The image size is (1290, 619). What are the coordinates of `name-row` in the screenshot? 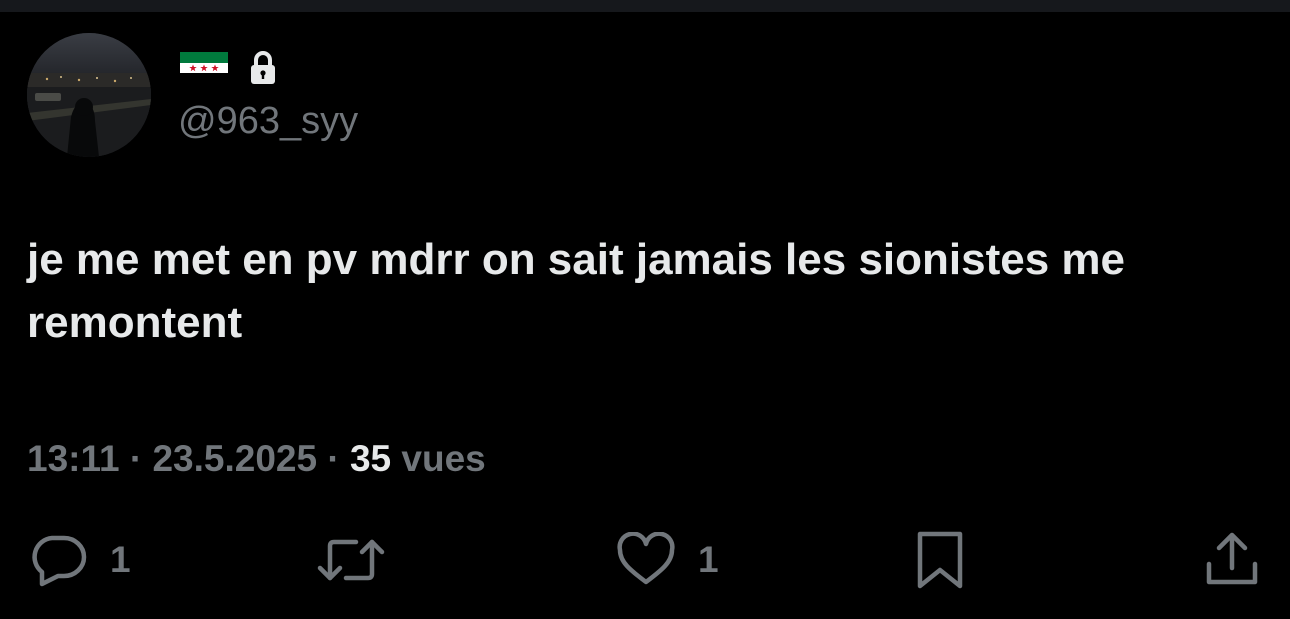 It's located at (229, 68).